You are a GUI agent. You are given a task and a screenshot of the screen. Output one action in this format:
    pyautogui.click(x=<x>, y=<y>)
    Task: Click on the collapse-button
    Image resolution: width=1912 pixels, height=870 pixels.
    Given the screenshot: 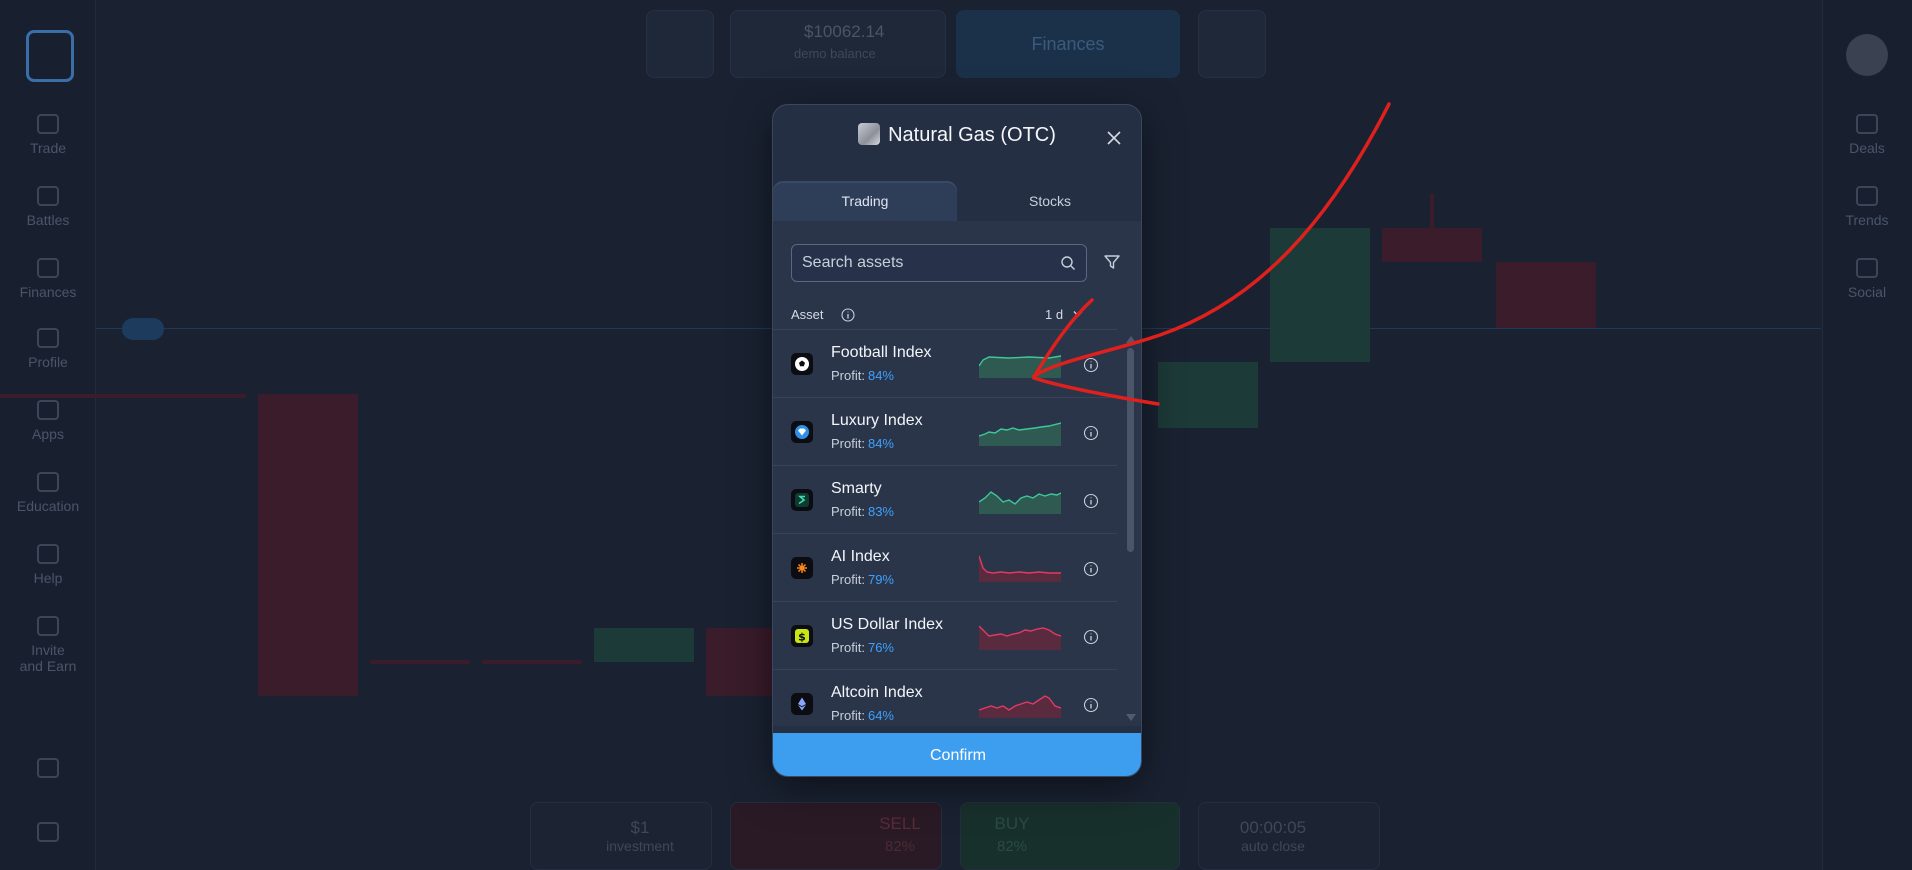 What is the action you would take?
    pyautogui.click(x=48, y=835)
    